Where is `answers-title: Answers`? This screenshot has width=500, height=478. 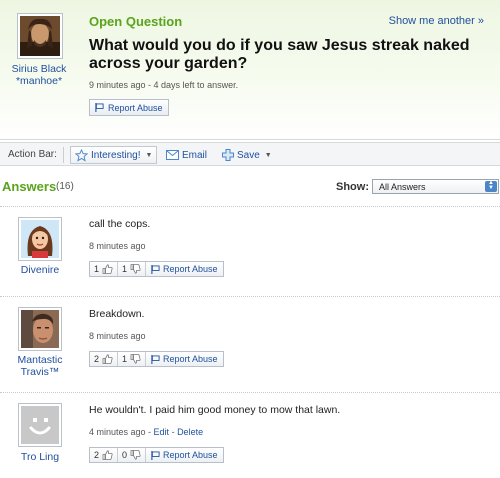 answers-title: Answers is located at coordinates (29, 186).